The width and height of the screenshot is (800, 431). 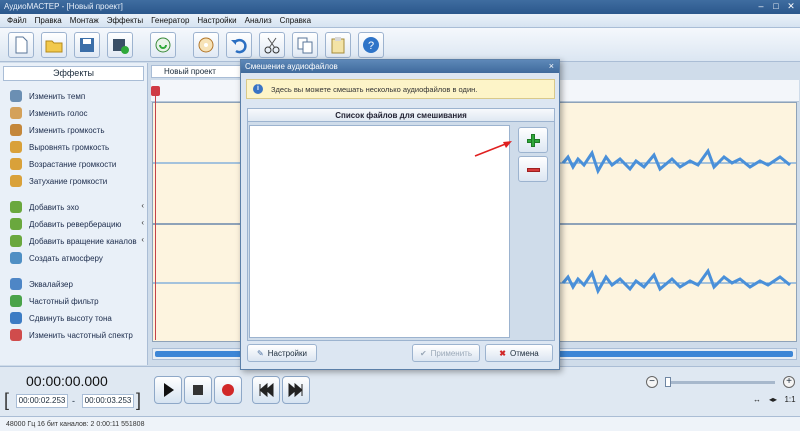 I want to click on zoom-slider-thumb, so click(x=668, y=382).